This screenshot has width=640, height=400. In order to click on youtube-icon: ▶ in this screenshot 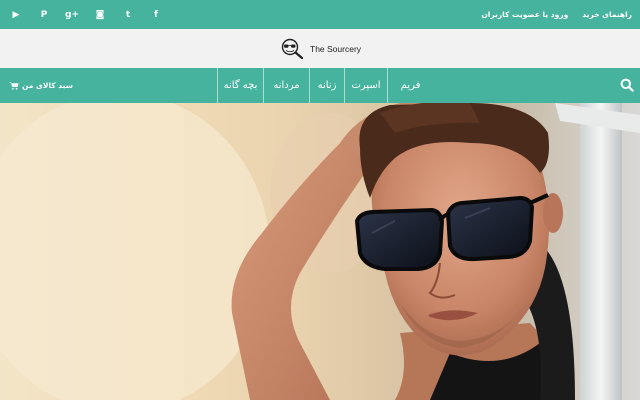, I will do `click(16, 14)`.